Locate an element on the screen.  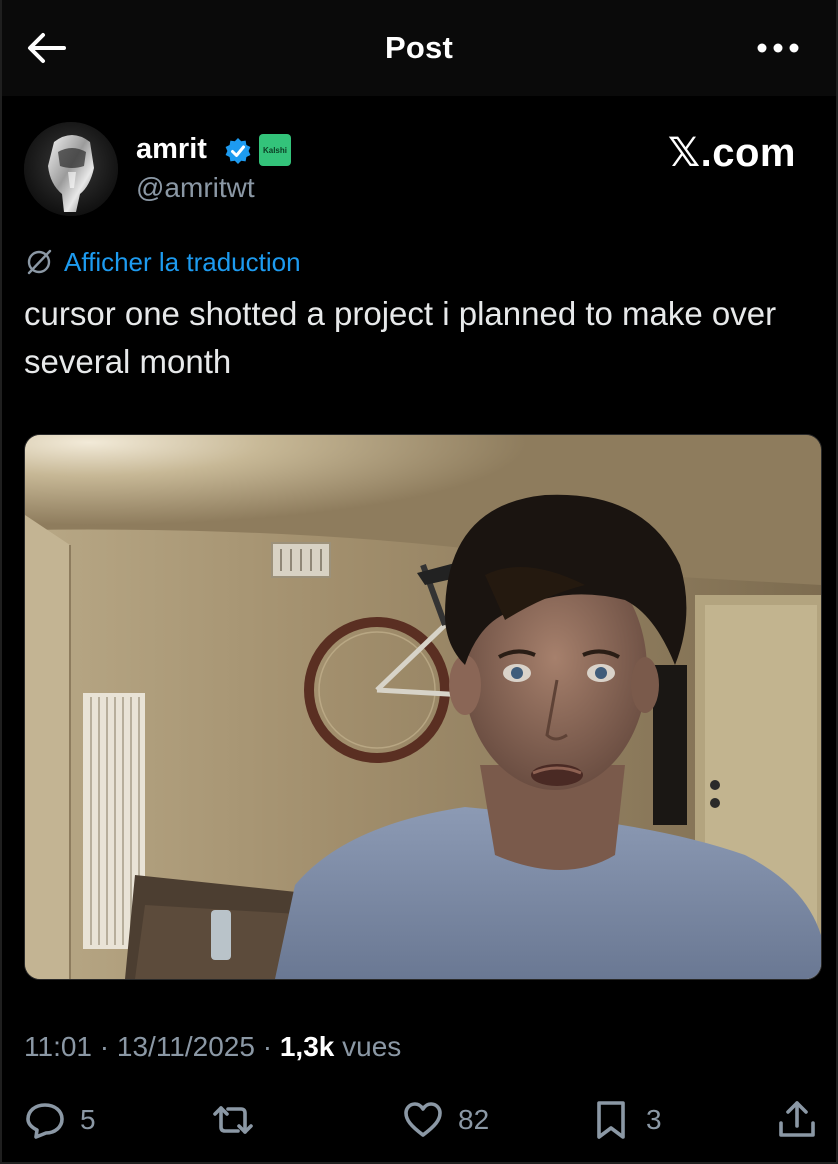
top-bar: Post is located at coordinates (419, 48).